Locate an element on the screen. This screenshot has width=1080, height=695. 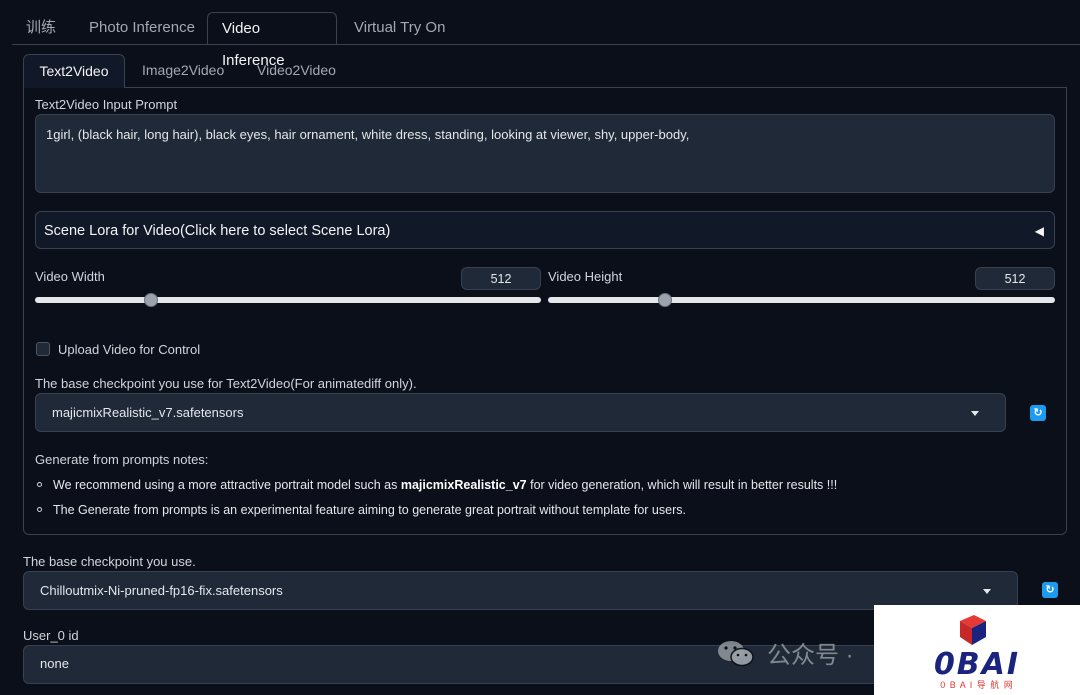
video-width-label: Video Width is located at coordinates (70, 276).